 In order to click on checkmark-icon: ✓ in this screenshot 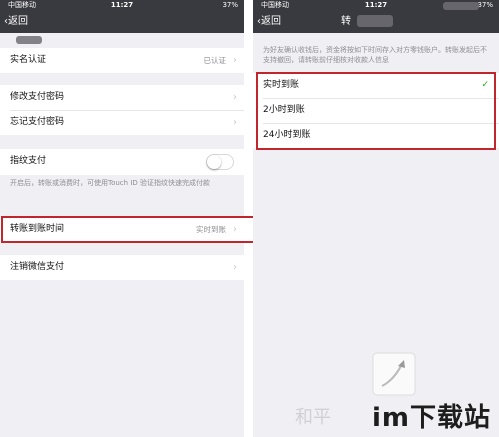, I will do `click(485, 85)`.